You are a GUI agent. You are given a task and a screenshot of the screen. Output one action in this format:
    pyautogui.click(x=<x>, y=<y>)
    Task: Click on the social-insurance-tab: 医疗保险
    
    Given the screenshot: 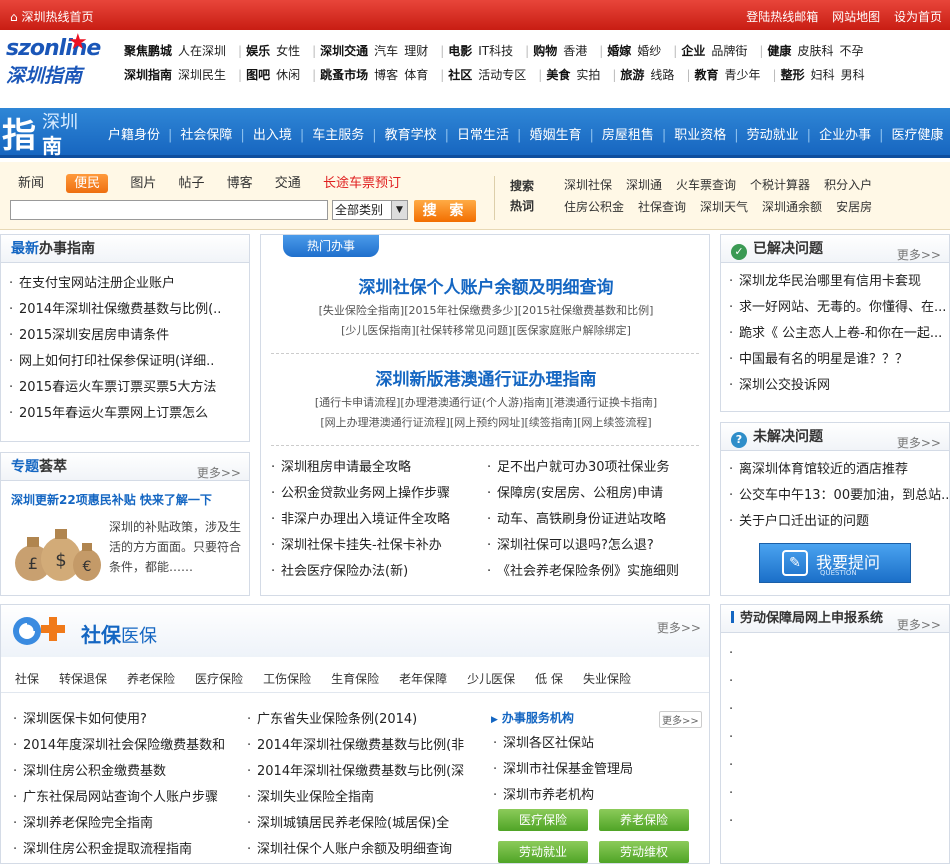 What is the action you would take?
    pyautogui.click(x=219, y=679)
    